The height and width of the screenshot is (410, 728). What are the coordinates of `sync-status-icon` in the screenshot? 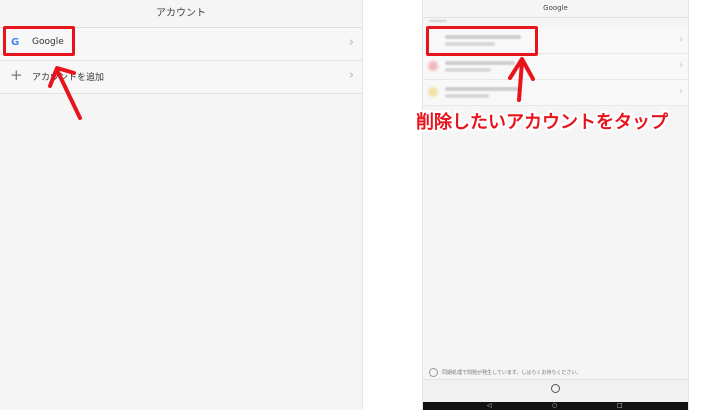 It's located at (433, 372).